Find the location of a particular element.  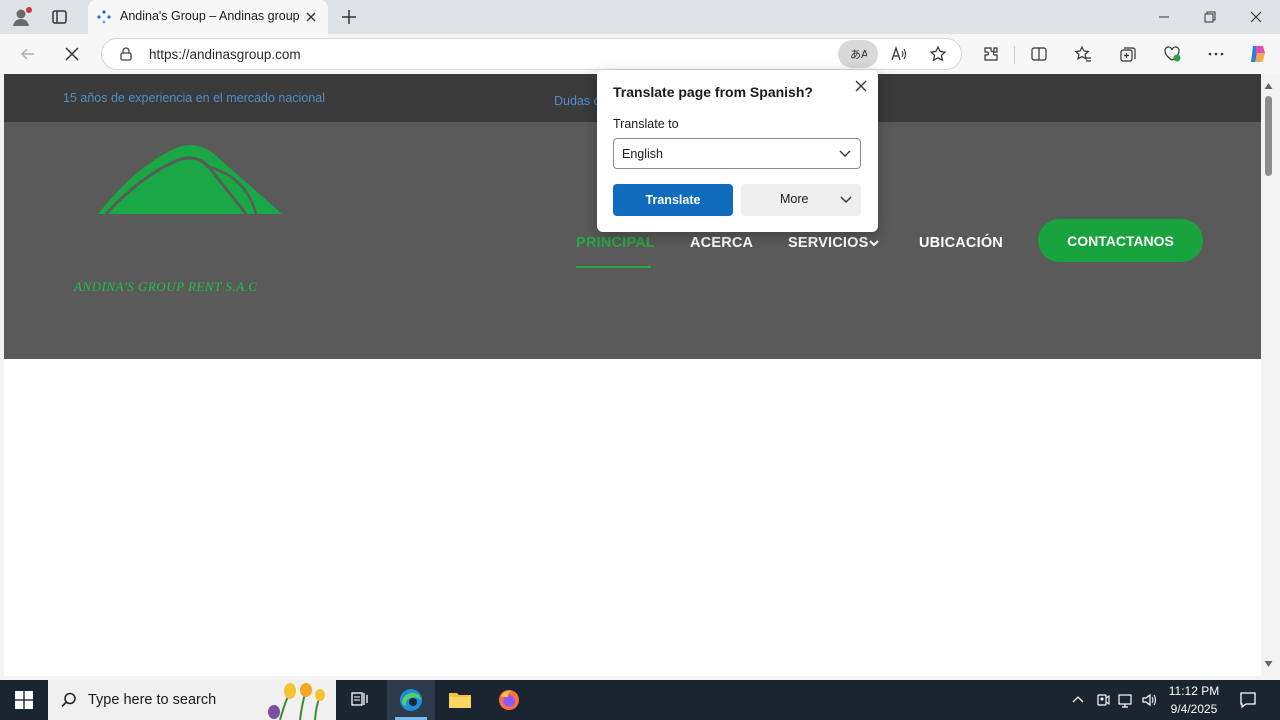

firefox-icon is located at coordinates (509, 700).